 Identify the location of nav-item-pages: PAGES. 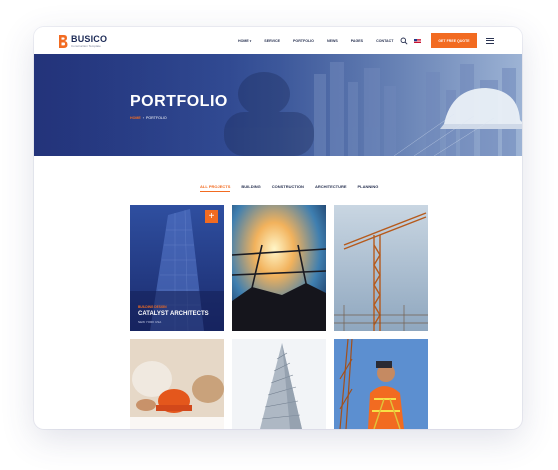
(357, 41).